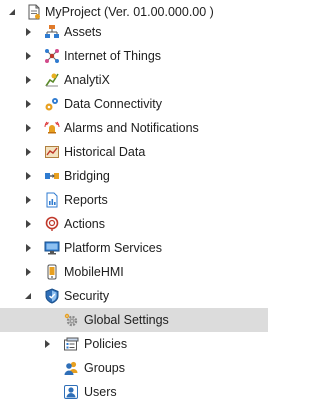 The height and width of the screenshot is (404, 320). Describe the element at coordinates (87, 296) in the screenshot. I see `tree-node-label: Security` at that location.